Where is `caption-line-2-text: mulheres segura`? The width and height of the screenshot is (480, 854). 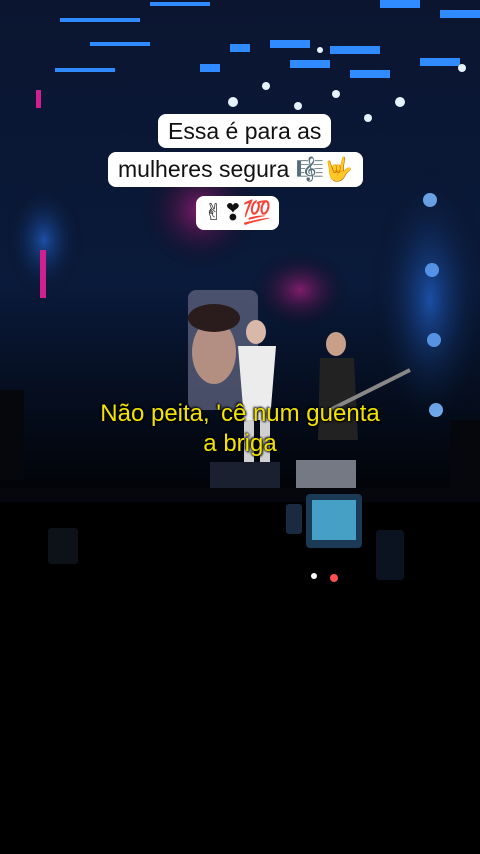
caption-line-2-text: mulheres segura is located at coordinates (204, 169).